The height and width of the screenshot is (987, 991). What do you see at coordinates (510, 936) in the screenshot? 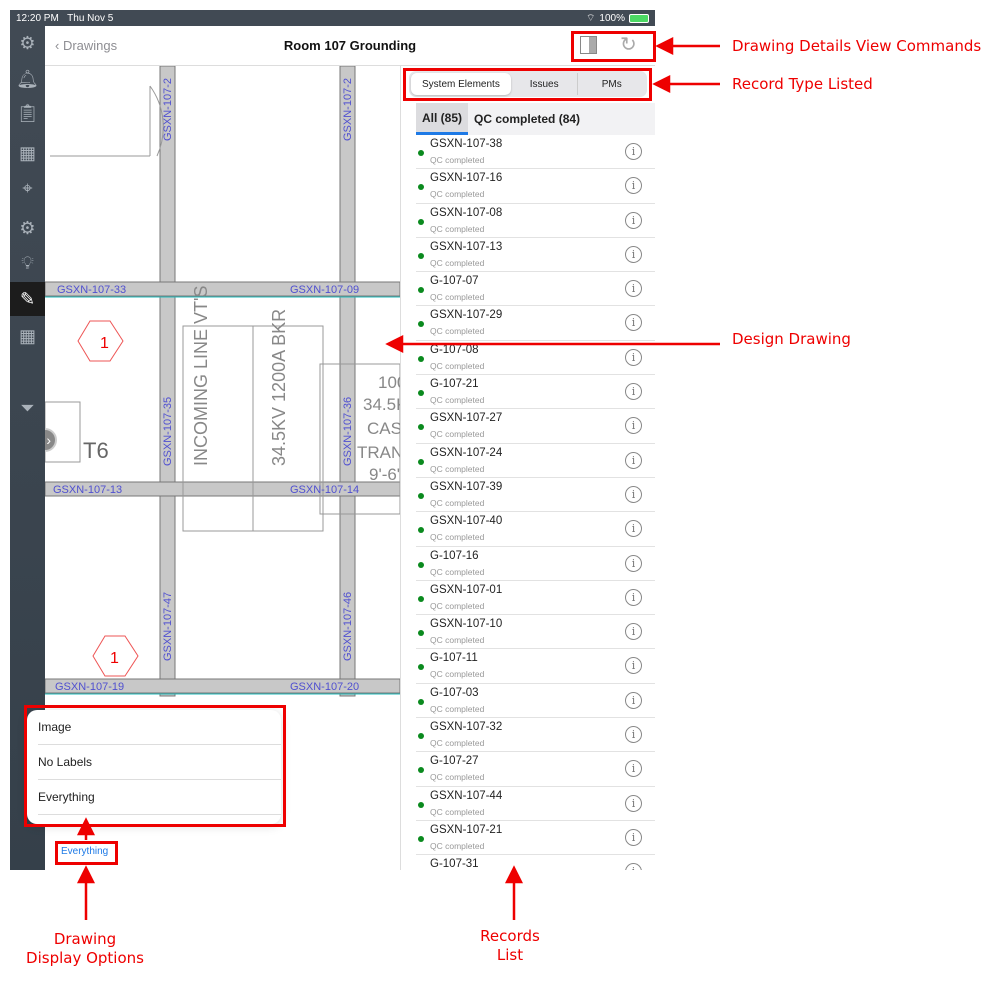
I see `annotation-label: Records` at bounding box center [510, 936].